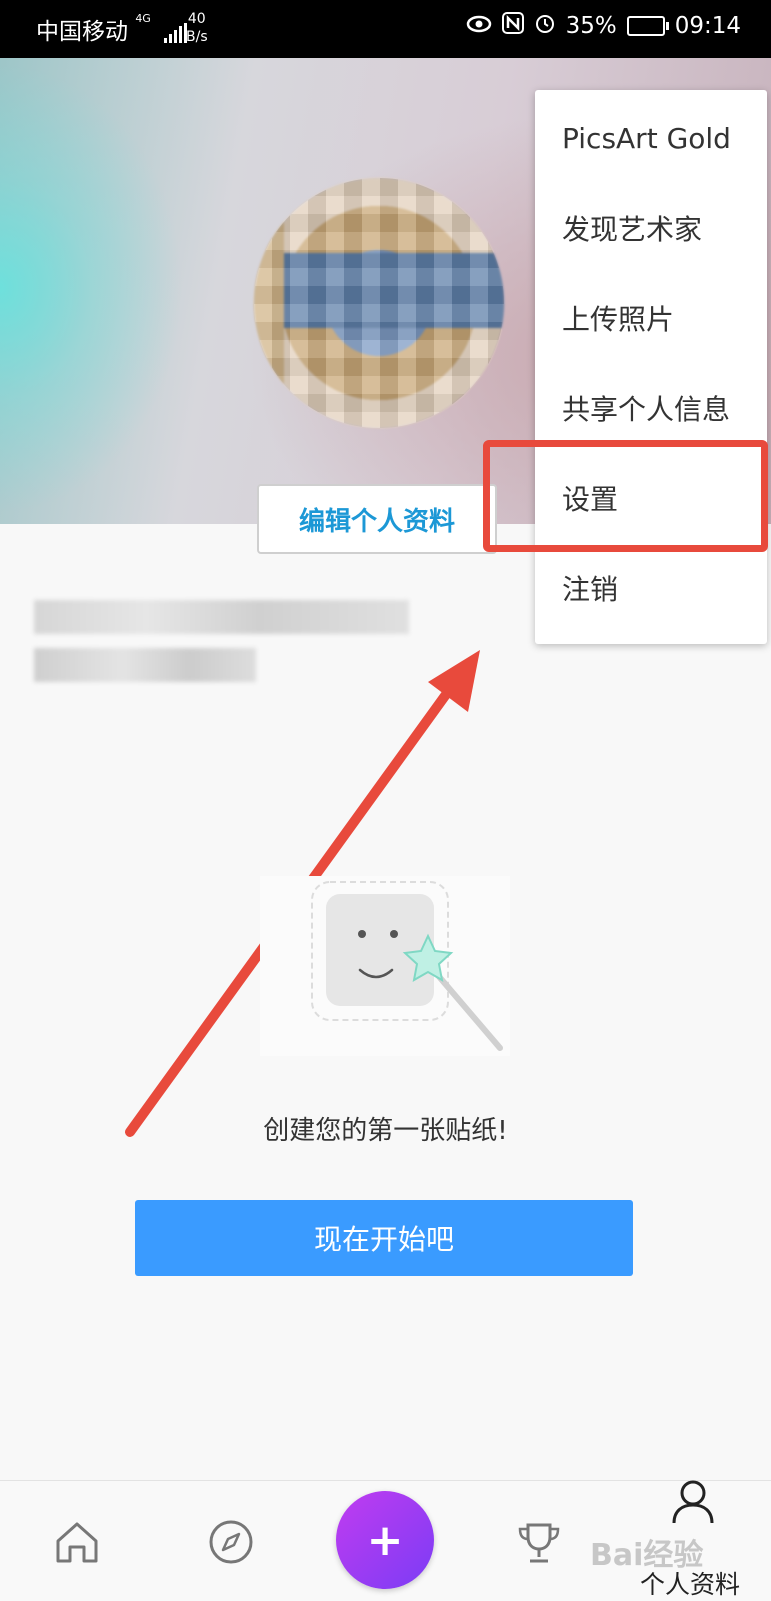  Describe the element at coordinates (693, 1502) in the screenshot. I see `profile-icon` at that location.